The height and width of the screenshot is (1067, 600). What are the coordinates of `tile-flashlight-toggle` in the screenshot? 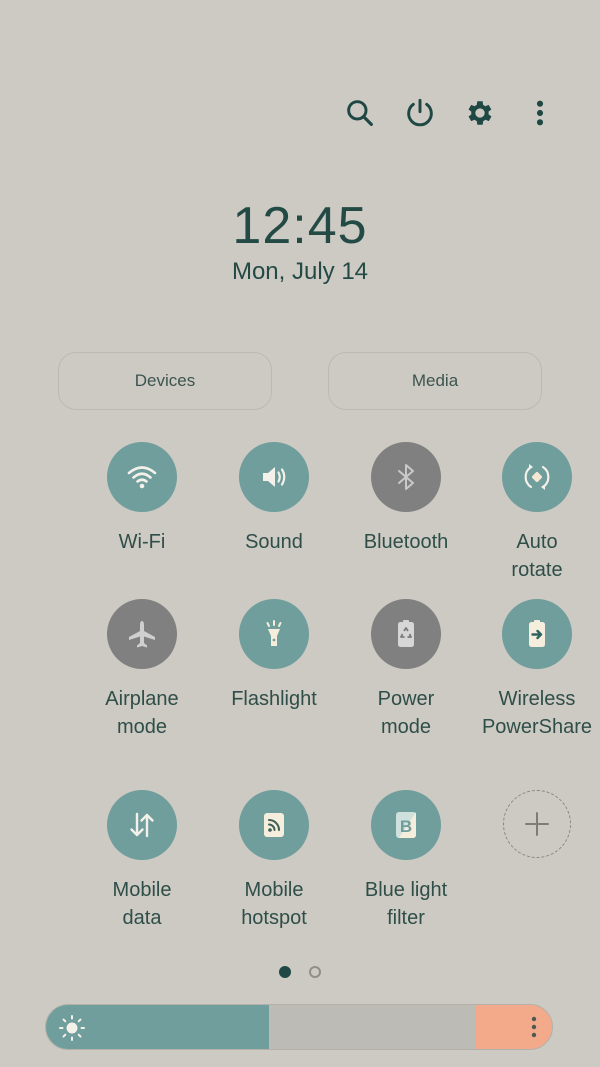 It's located at (274, 634).